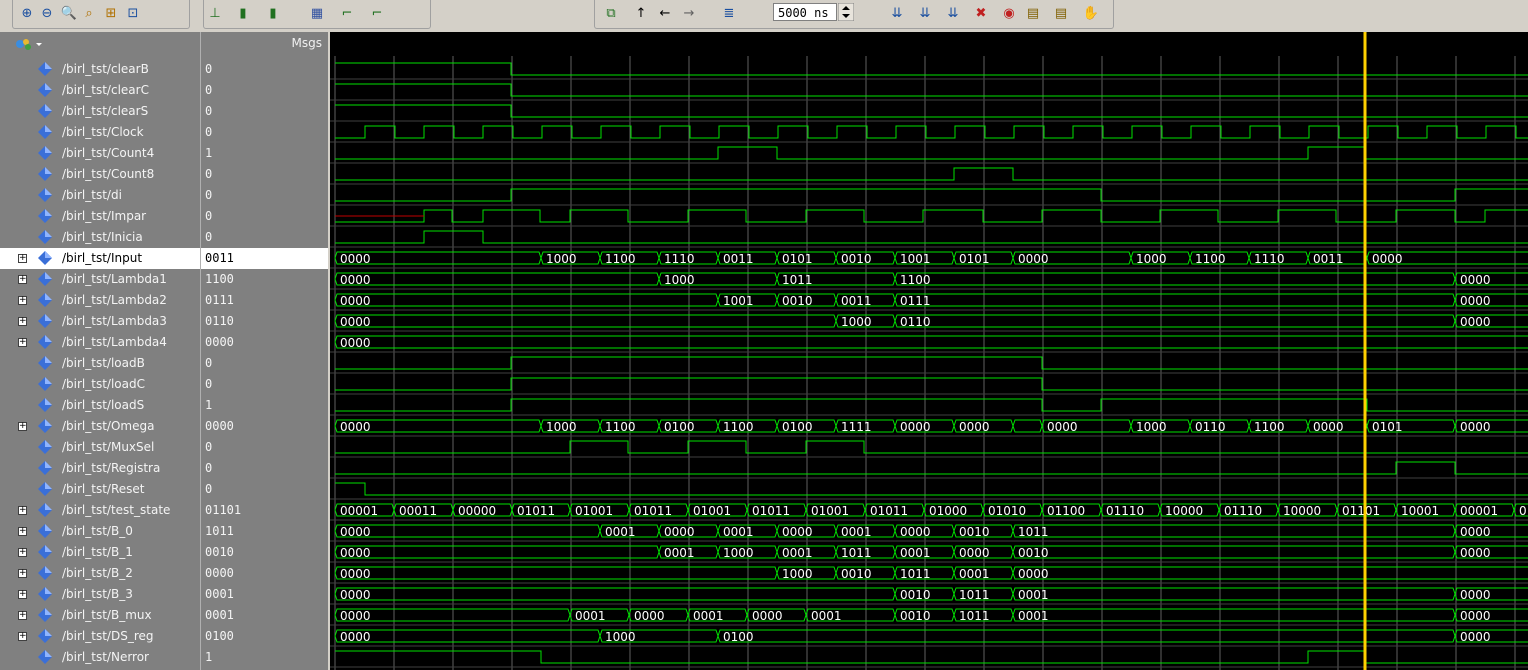 The image size is (1528, 670). What do you see at coordinates (317, 13) in the screenshot?
I see `wave-dots-icon: ▦` at bounding box center [317, 13].